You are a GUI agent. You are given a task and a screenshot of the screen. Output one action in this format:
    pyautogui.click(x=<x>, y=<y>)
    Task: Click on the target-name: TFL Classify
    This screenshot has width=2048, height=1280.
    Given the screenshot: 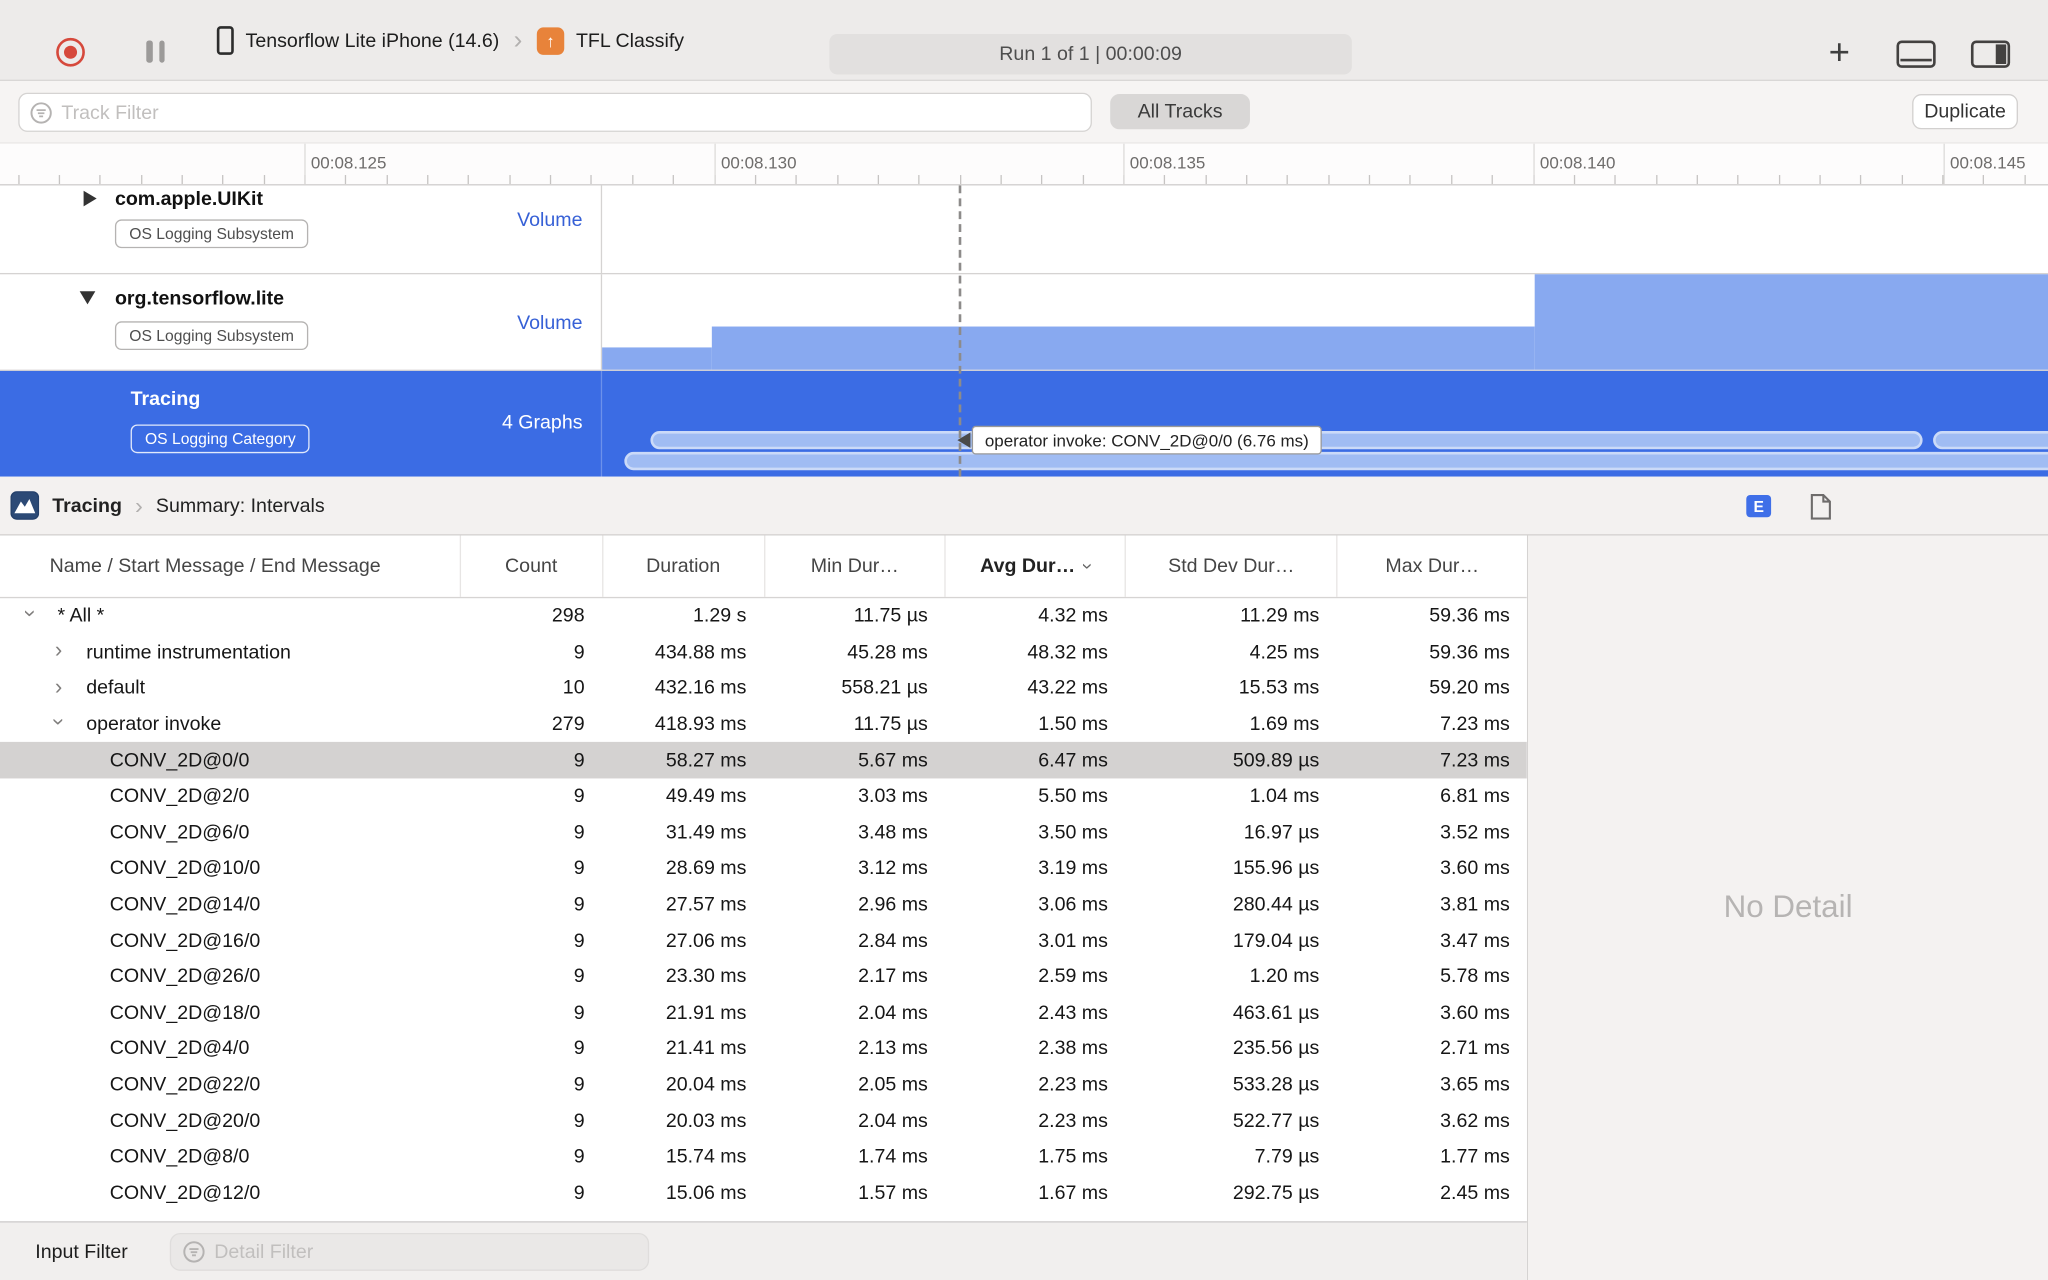 What is the action you would take?
    pyautogui.click(x=630, y=40)
    